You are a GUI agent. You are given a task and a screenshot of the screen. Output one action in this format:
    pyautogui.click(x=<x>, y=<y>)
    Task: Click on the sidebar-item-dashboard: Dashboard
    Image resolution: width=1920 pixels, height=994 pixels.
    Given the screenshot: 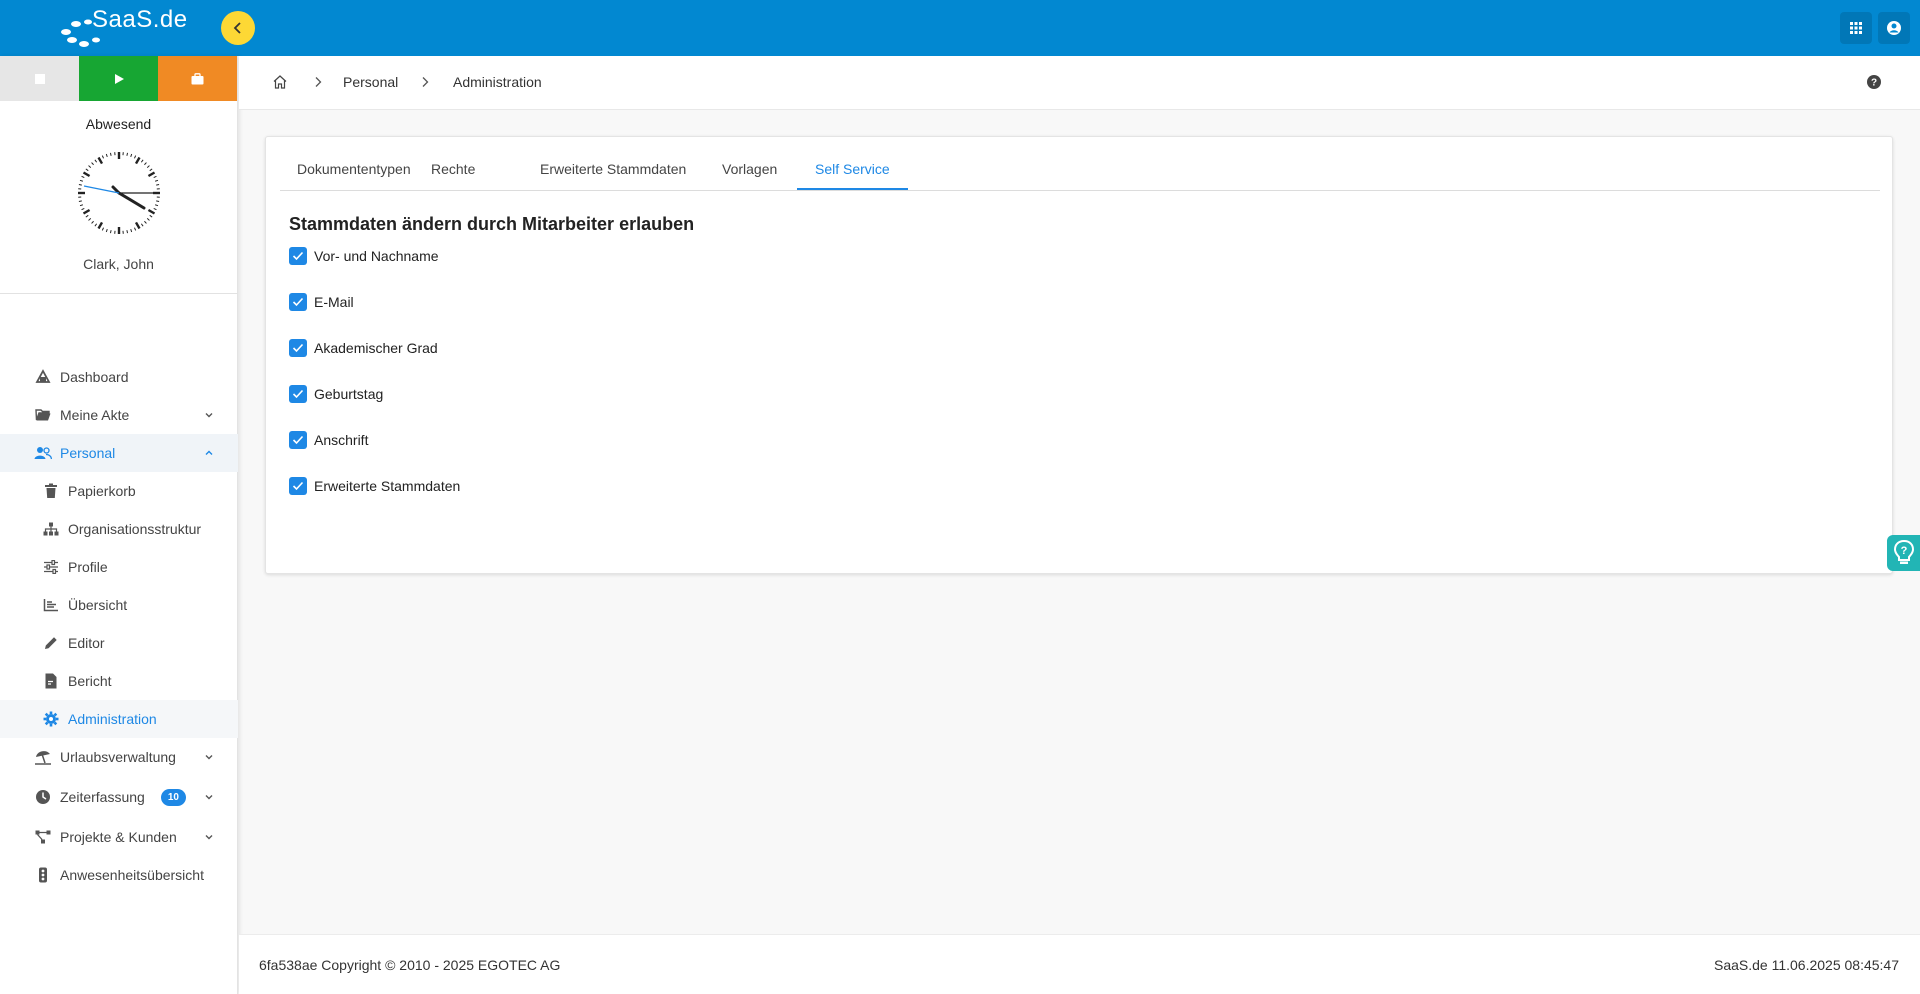 What is the action you would take?
    pyautogui.click(x=119, y=377)
    